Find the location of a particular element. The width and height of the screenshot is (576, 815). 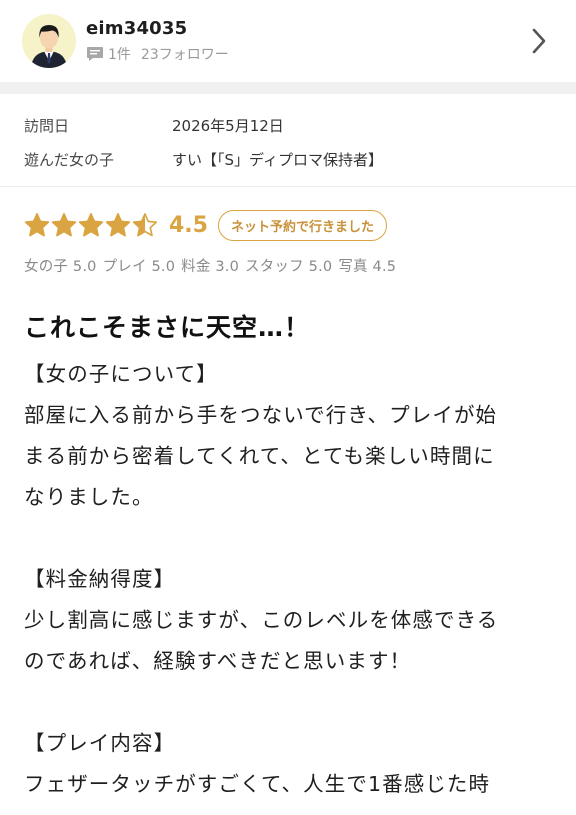

sub-score: 料金 3.0 is located at coordinates (210, 267).